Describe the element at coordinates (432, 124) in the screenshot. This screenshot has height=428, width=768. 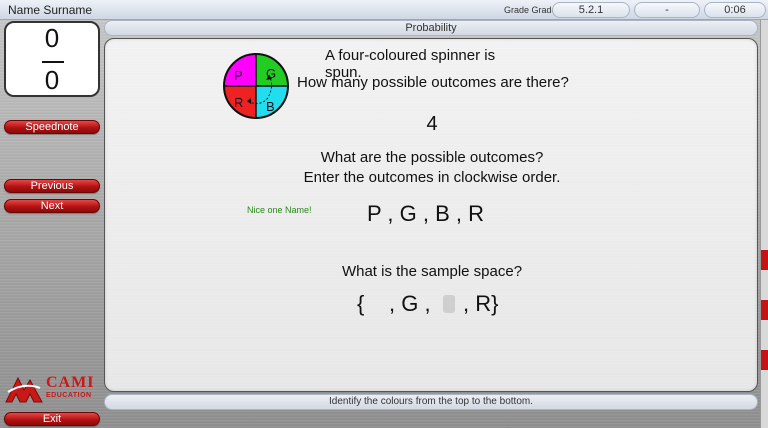
I see `answer-count: 4` at that location.